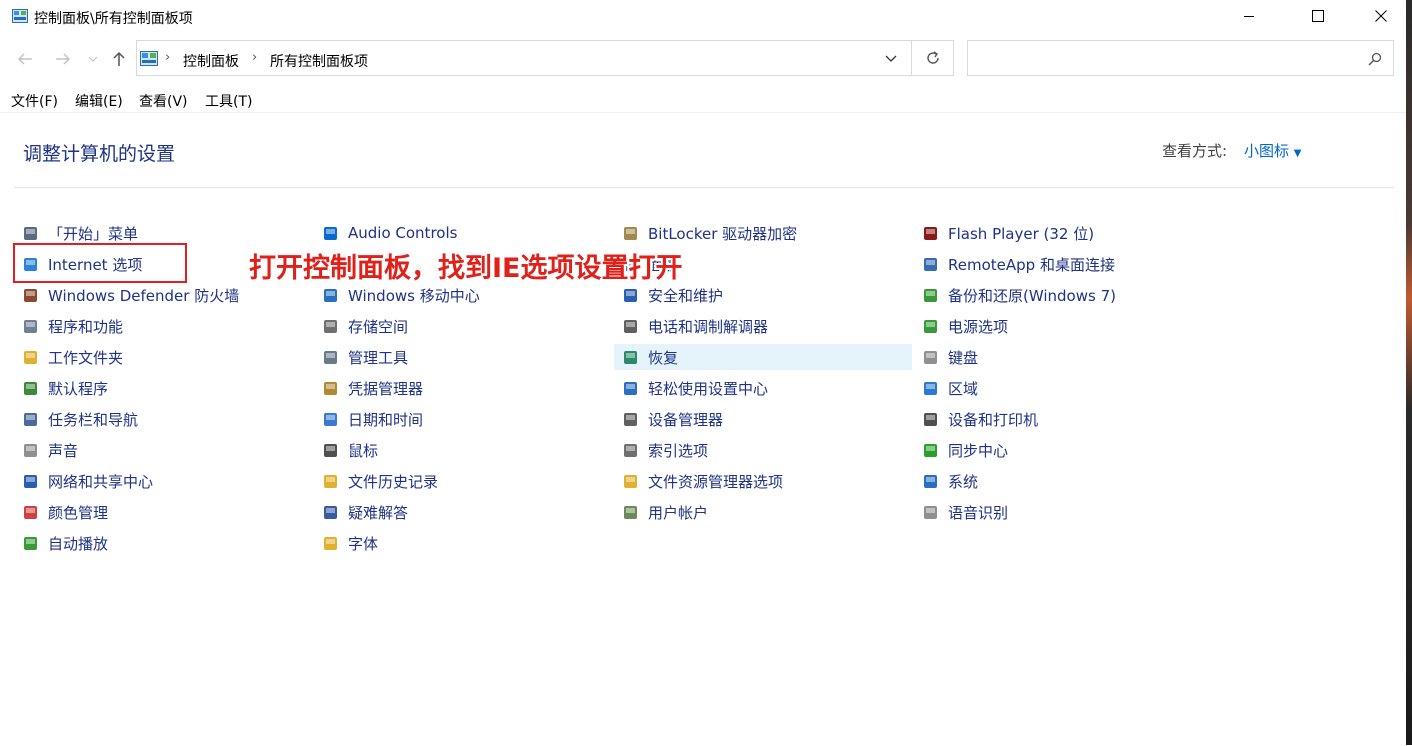 This screenshot has height=746, width=1412. I want to click on control-panel-item: 键盘, so click(1059, 357).